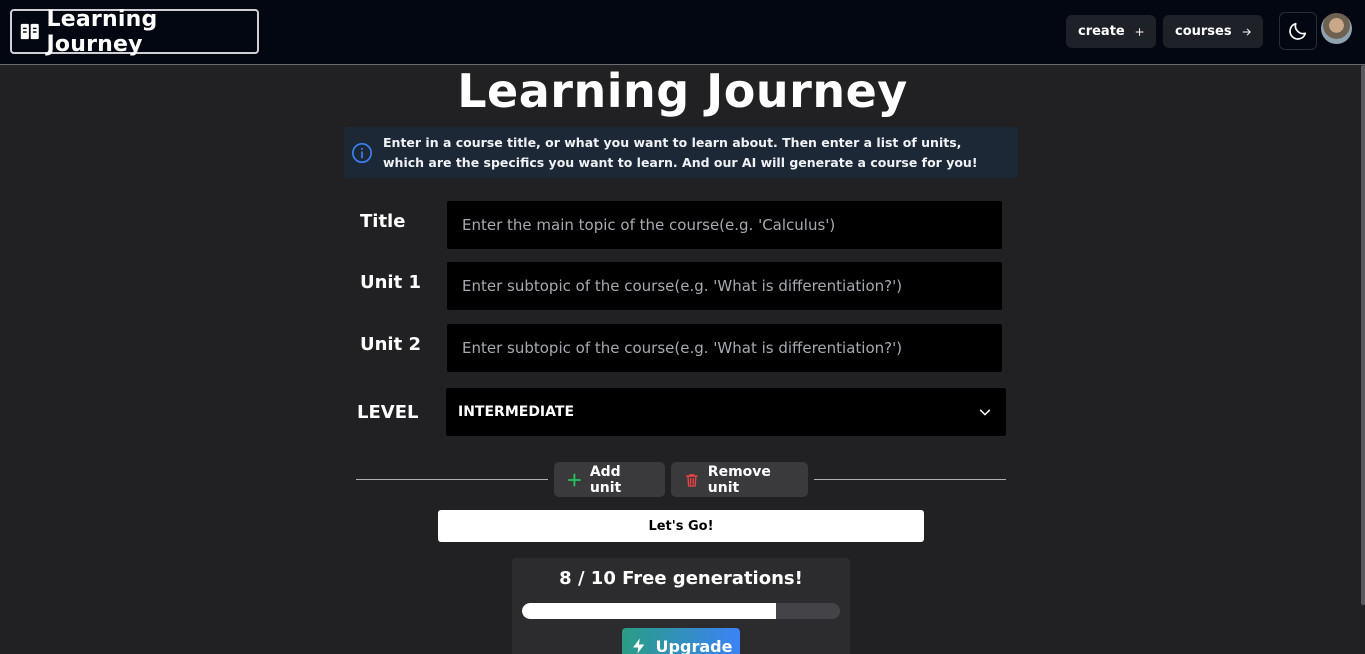 This screenshot has width=1365, height=654. Describe the element at coordinates (691, 480) in the screenshot. I see `trash-icon` at that location.